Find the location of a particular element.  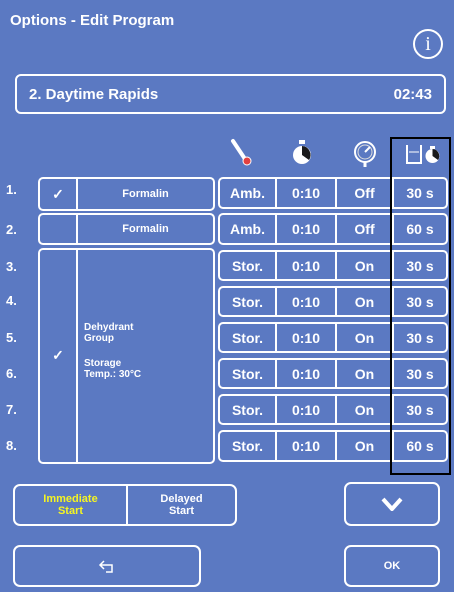

chevron-down-icon is located at coordinates (392, 504).